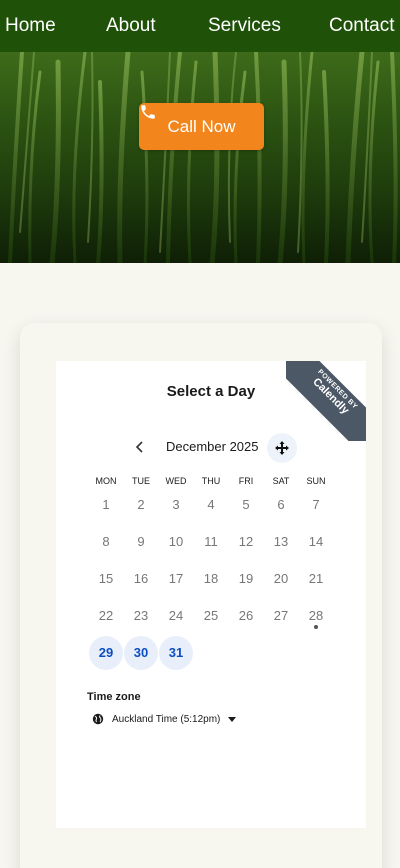  What do you see at coordinates (211, 504) in the screenshot?
I see `calendar-day-4: 4` at bounding box center [211, 504].